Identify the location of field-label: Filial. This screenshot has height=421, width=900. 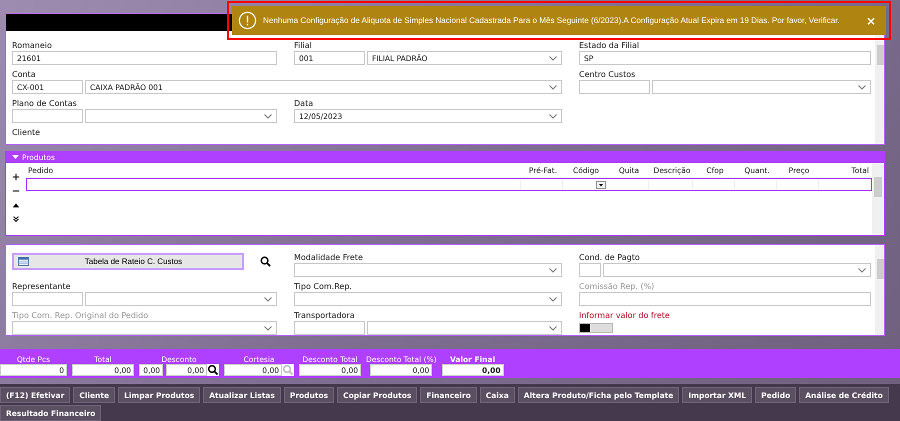
(303, 45).